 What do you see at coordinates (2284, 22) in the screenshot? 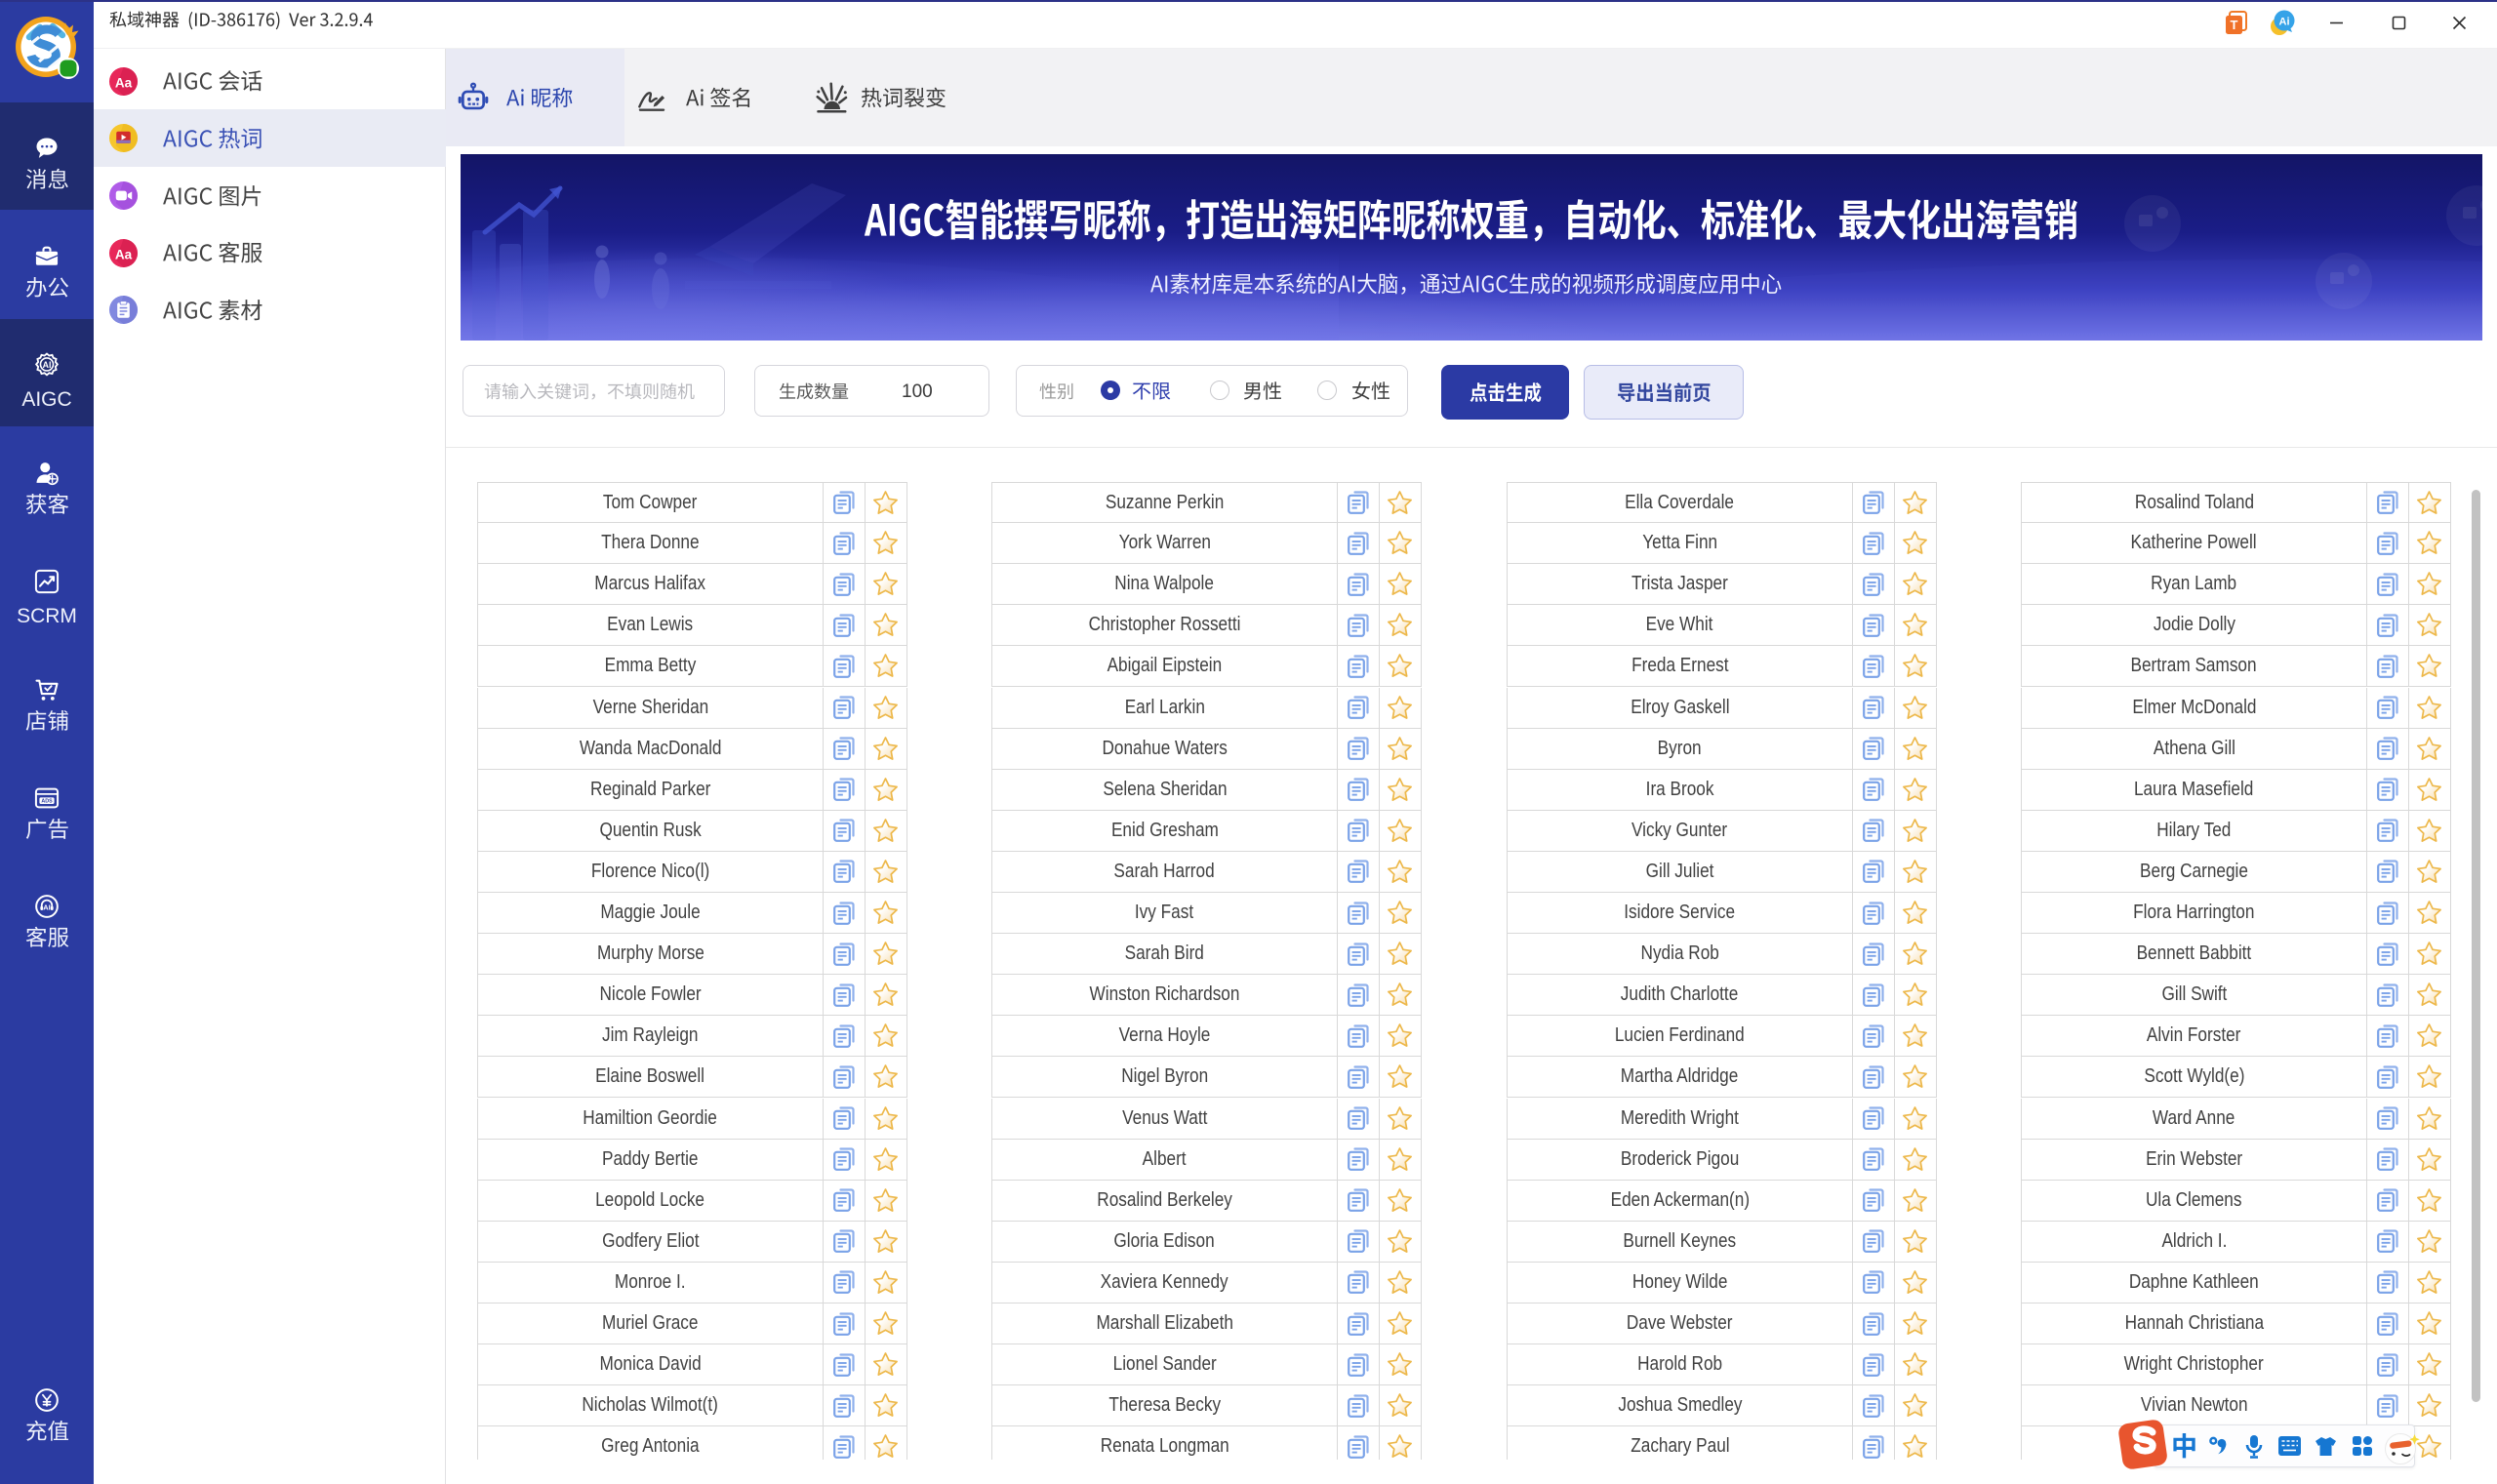
I see `svg-text: Ai` at bounding box center [2284, 22].